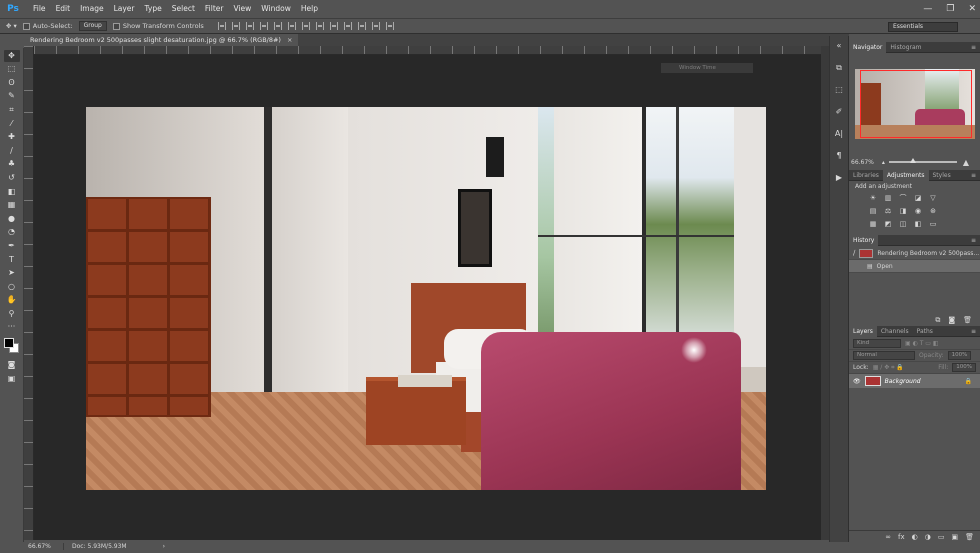  I want to click on navigator-view-box, so click(916, 104).